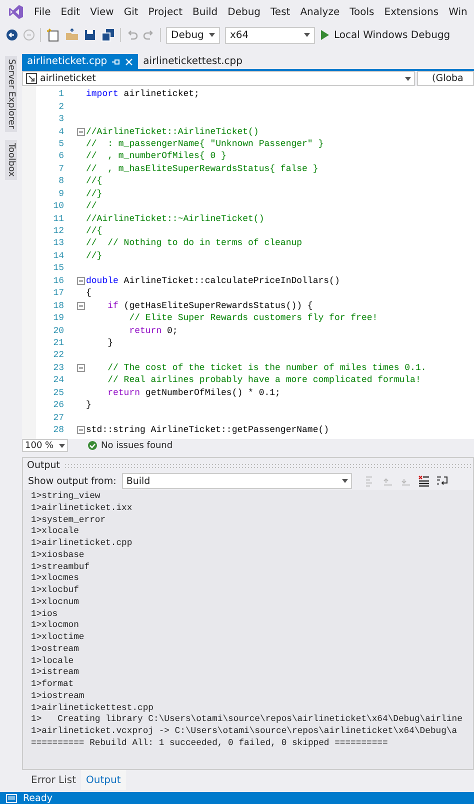 The image size is (474, 804). Describe the element at coordinates (72, 35) in the screenshot. I see `open-folder-icon` at that location.